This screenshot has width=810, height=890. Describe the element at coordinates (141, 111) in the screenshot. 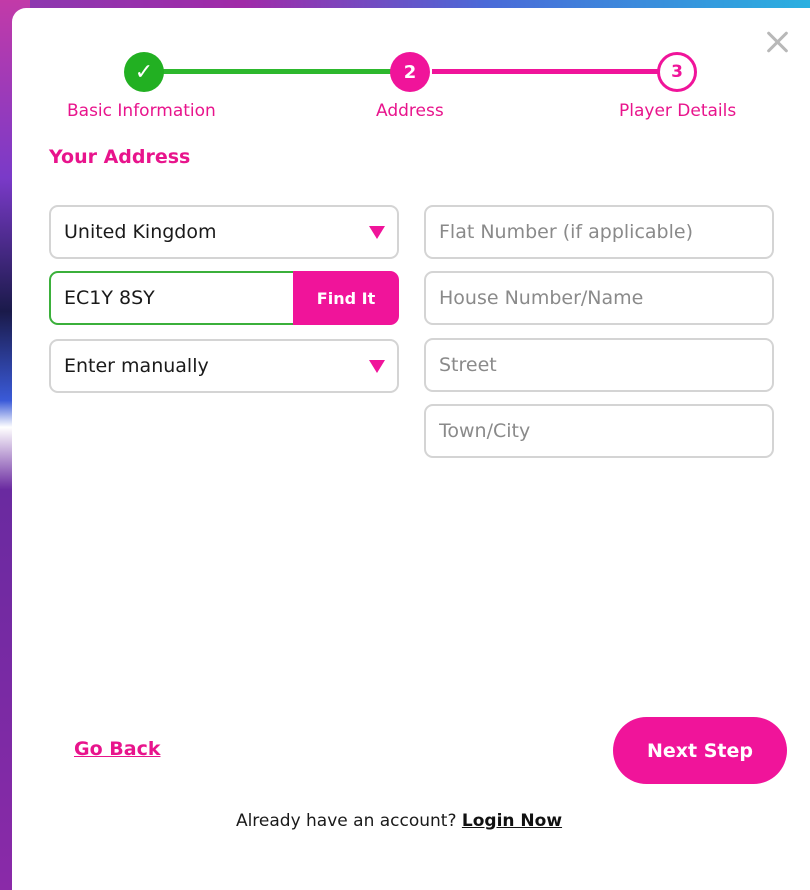

I see `step-1-label: Basic Information` at that location.